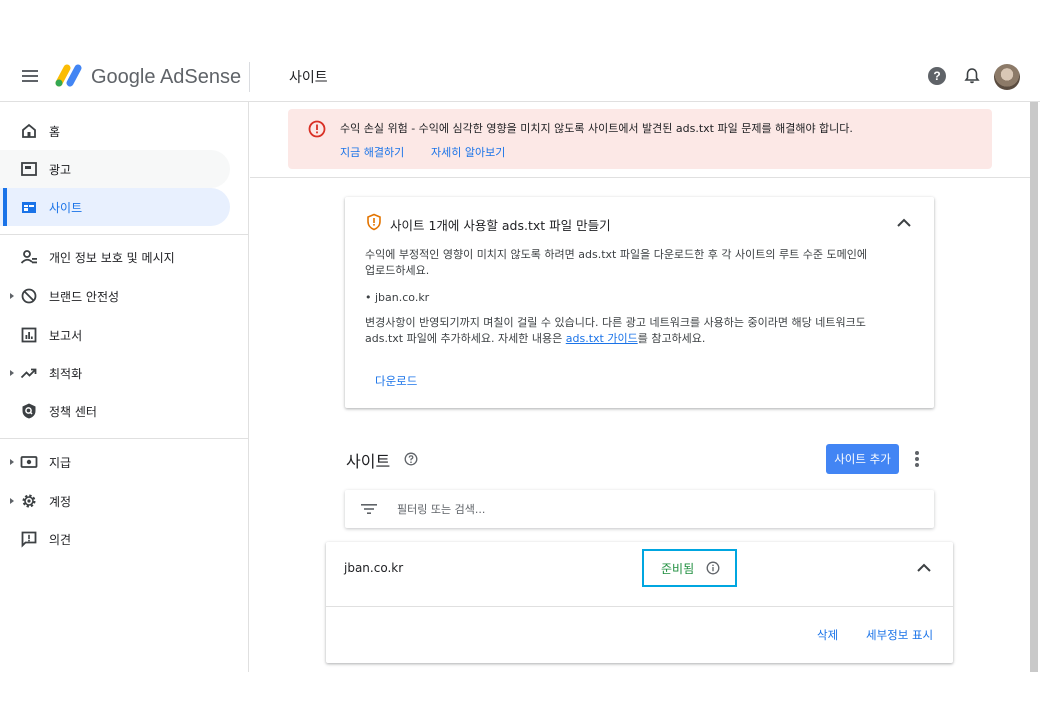  Describe the element at coordinates (60, 540) in the screenshot. I see `sidebar-item-label: 의견` at that location.